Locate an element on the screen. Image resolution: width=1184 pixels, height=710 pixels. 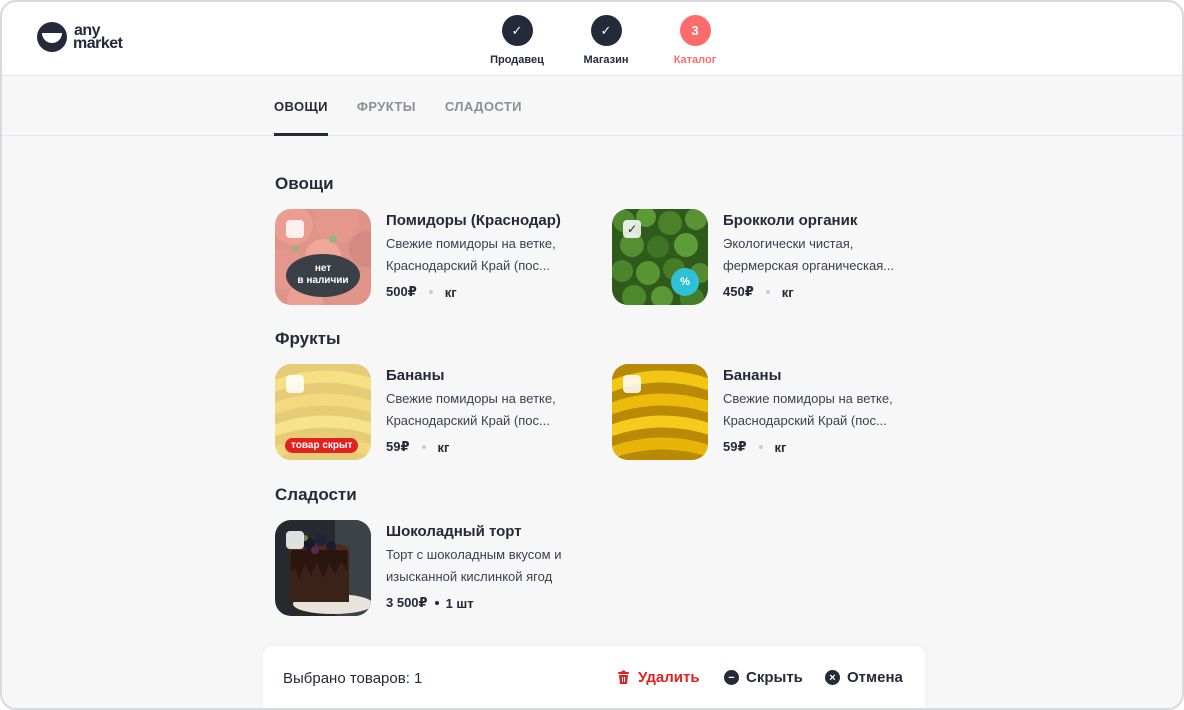
hide-label: Скрыть is located at coordinates (774, 677).